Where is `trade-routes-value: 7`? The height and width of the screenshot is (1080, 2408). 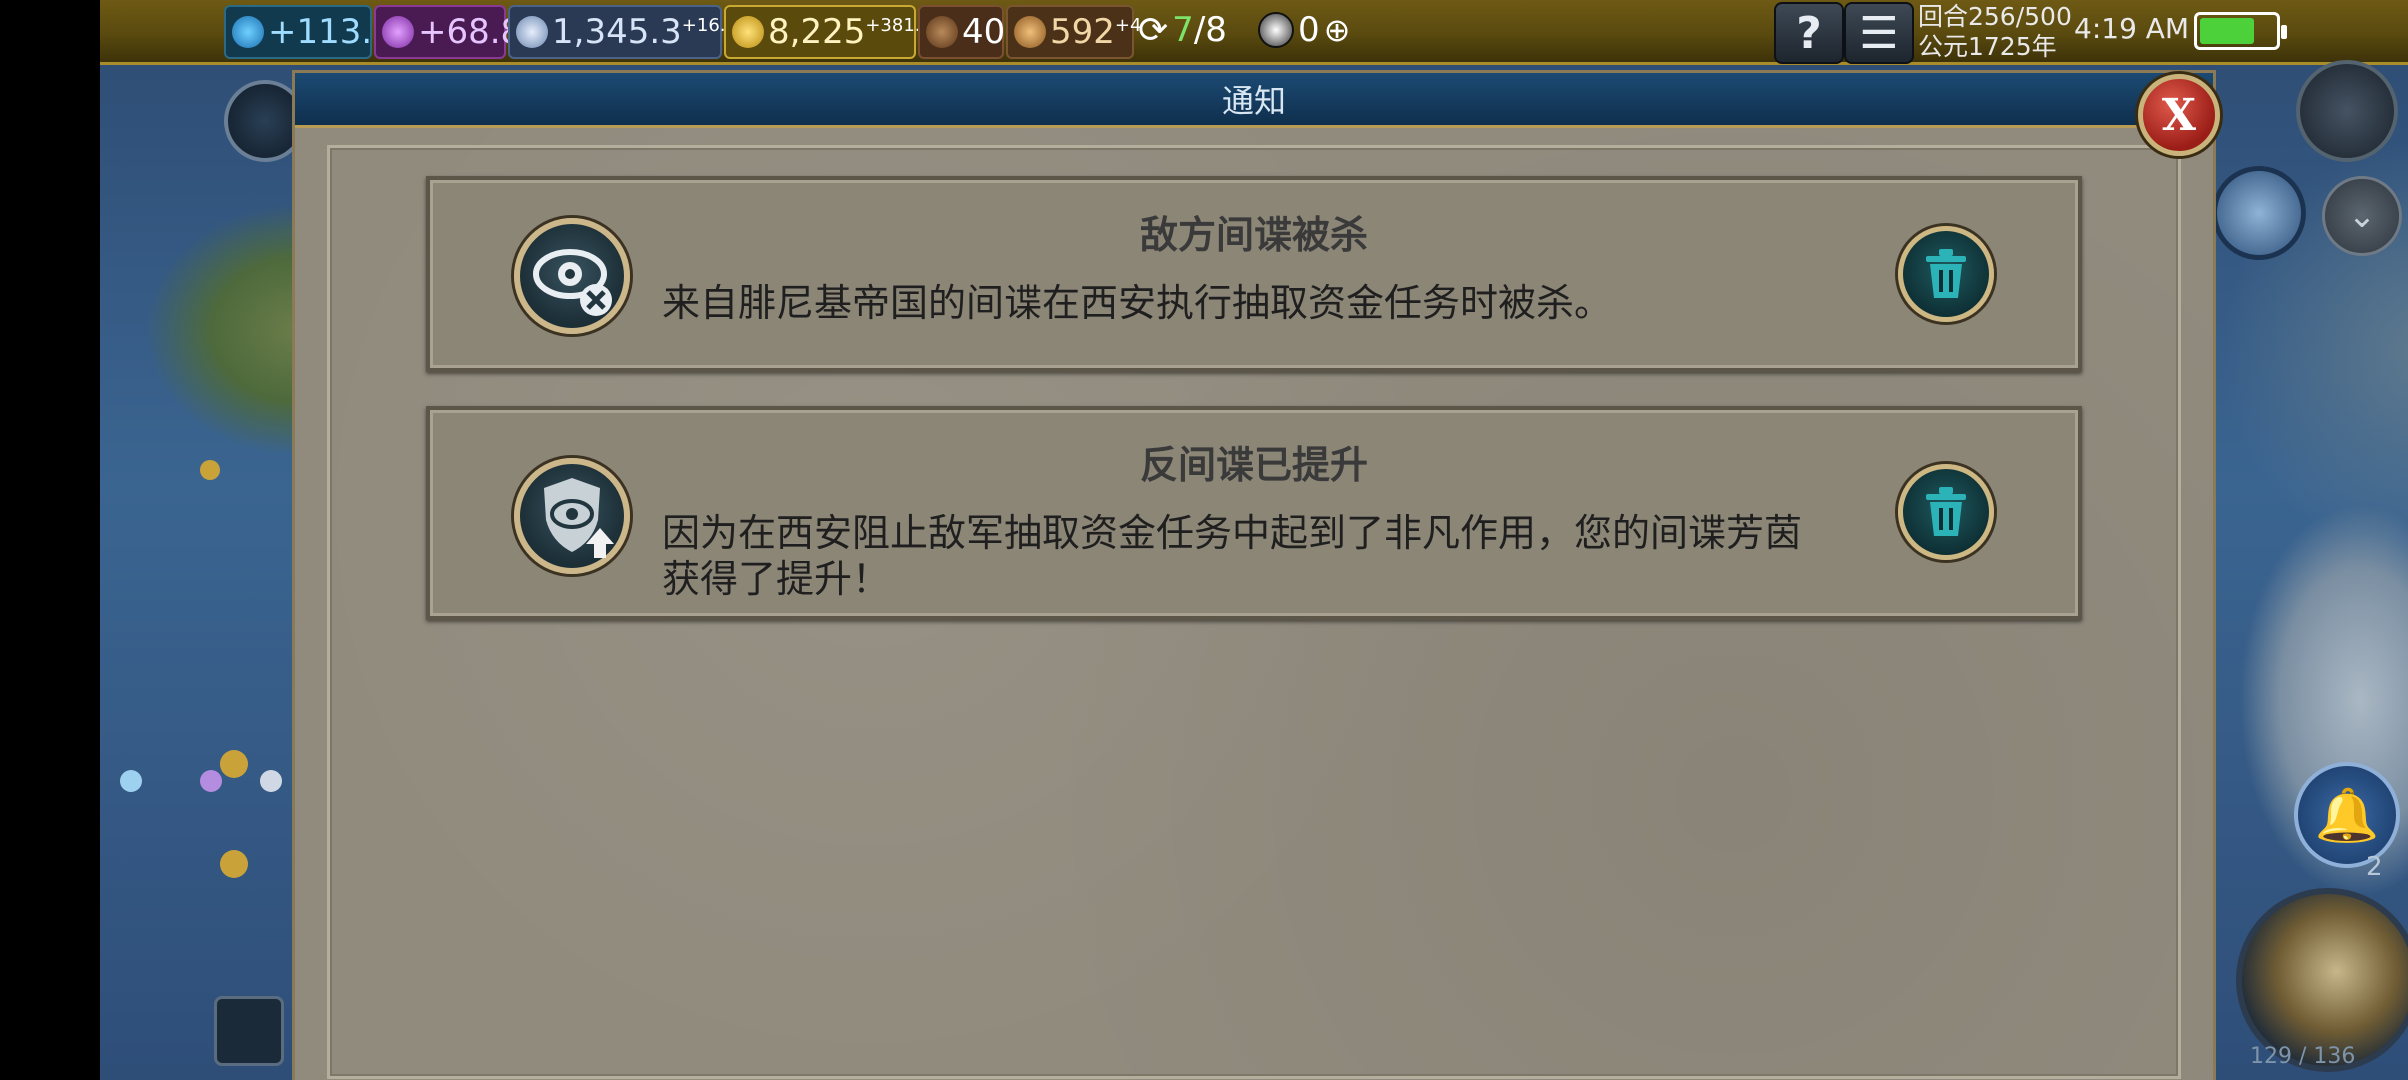
trade-routes-value: 7 is located at coordinates (1183, 30).